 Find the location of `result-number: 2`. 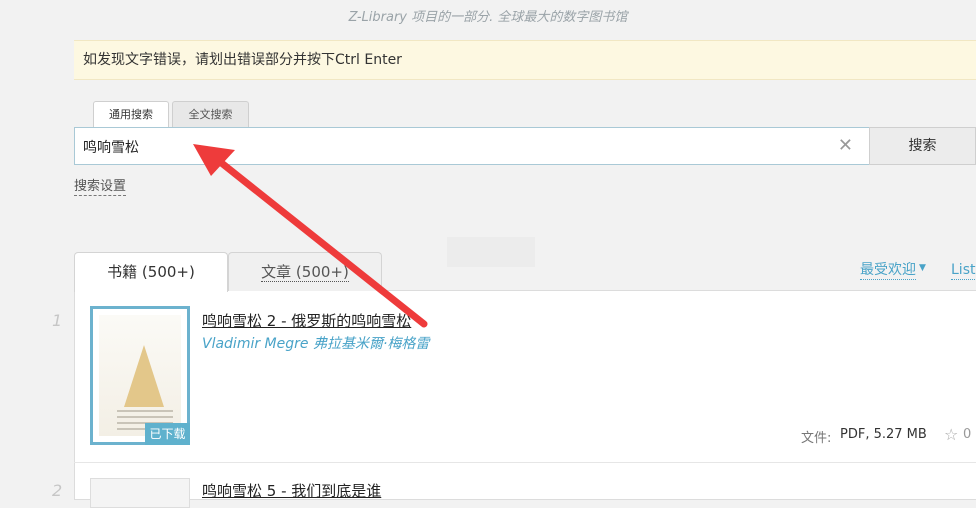

result-number: 2 is located at coordinates (57, 490).